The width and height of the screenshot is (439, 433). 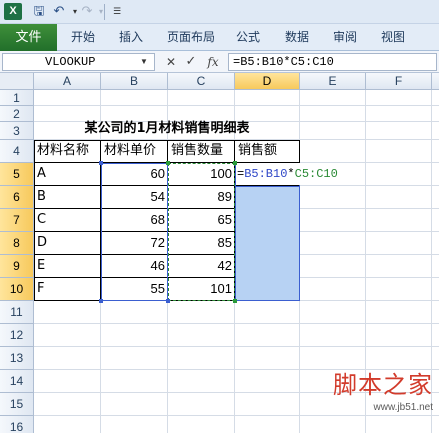 What do you see at coordinates (201, 81) in the screenshot?
I see `column-header-c: C` at bounding box center [201, 81].